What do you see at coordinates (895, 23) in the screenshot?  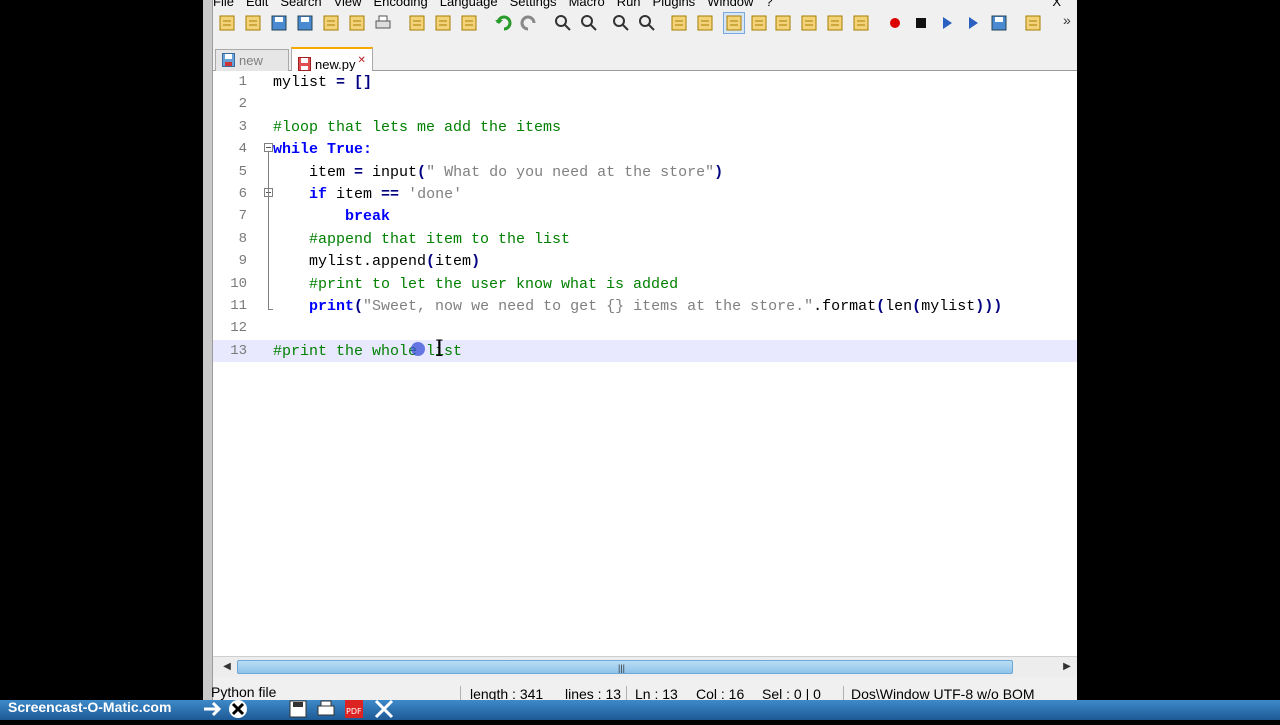 I see `record-macro-icon` at bounding box center [895, 23].